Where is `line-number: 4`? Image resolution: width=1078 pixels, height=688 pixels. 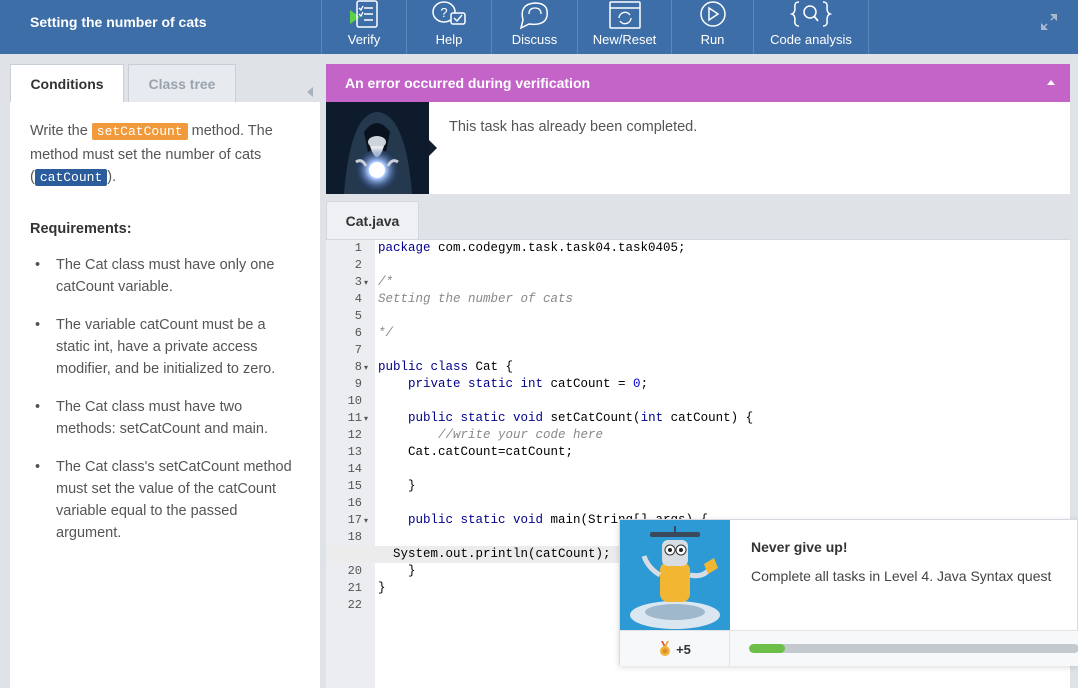 line-number: 4 is located at coordinates (358, 299).